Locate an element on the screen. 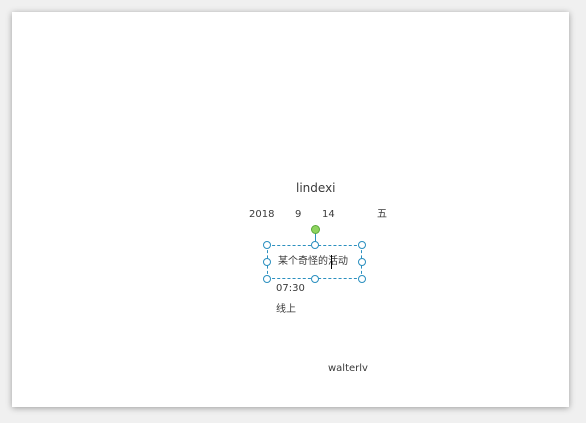 Image resolution: width=586 pixels, height=423 pixels. author-text: walterlv is located at coordinates (348, 369).